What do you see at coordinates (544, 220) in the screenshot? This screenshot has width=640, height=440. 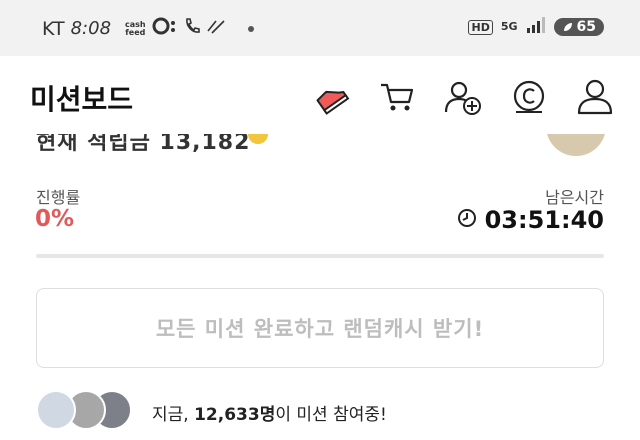 I see `remaining-time: 03:51:40` at bounding box center [544, 220].